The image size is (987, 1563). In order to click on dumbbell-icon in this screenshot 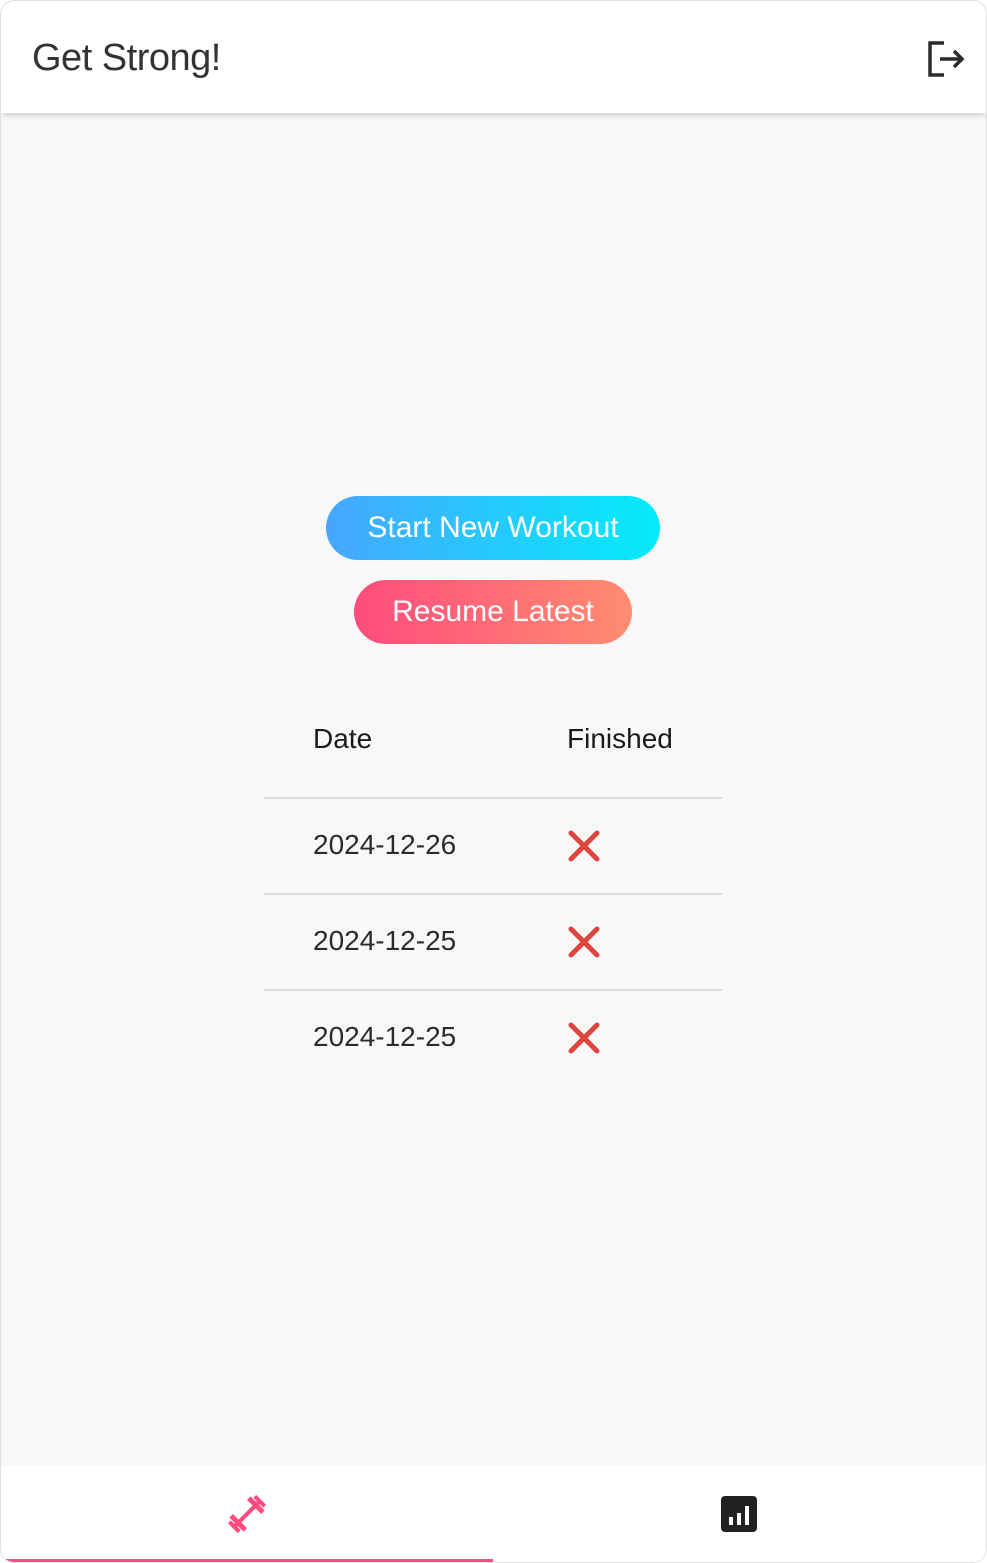, I will do `click(247, 1514)`.